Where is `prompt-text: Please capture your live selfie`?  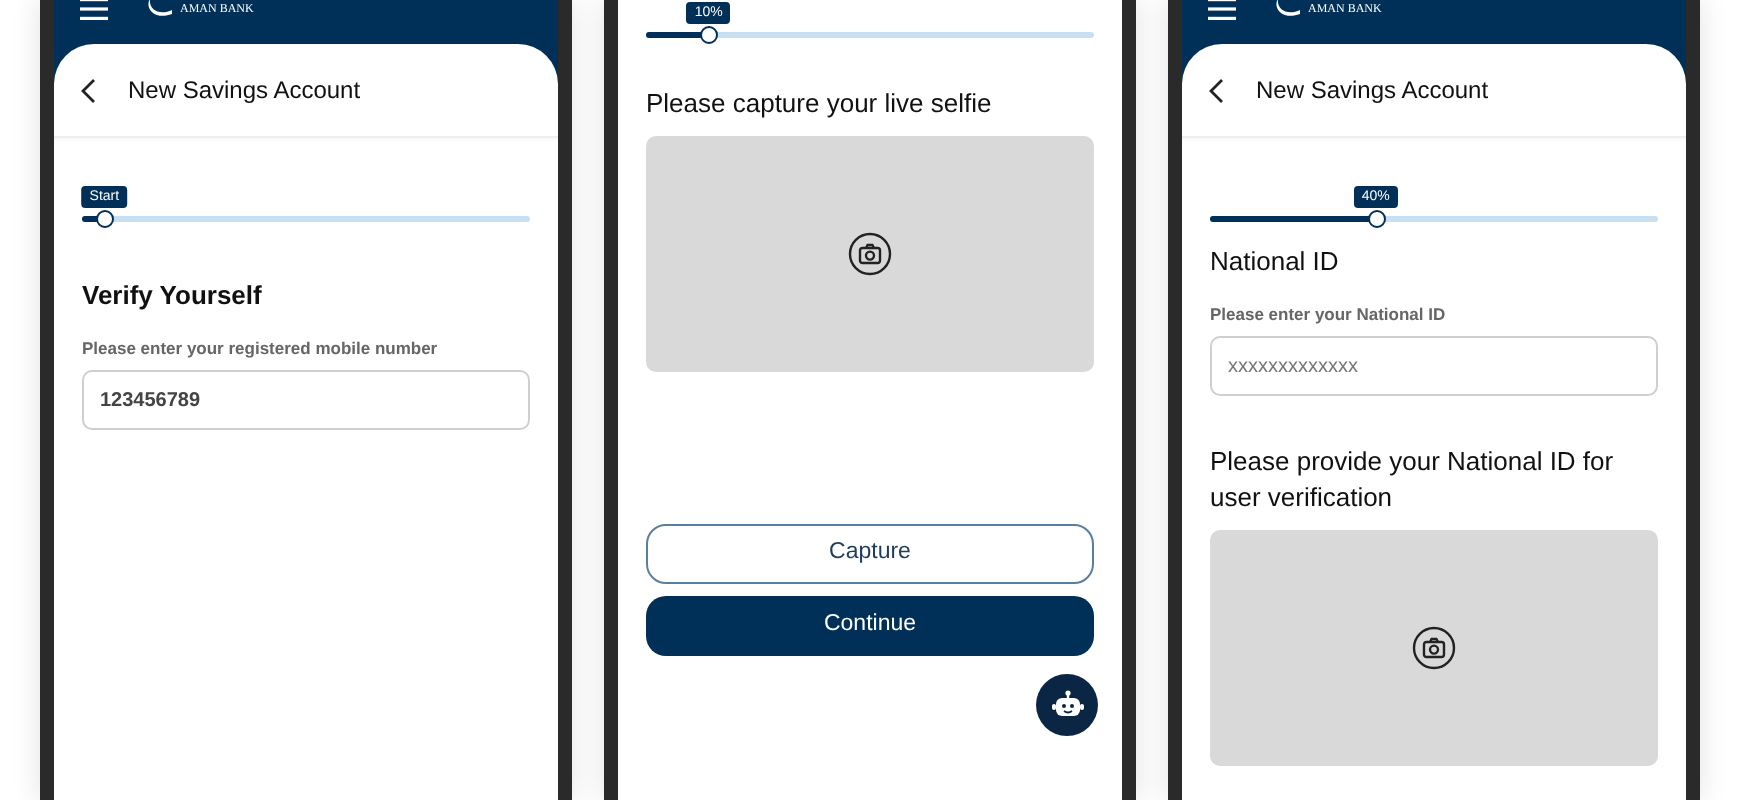
prompt-text: Please capture your live selfie is located at coordinates (820, 104).